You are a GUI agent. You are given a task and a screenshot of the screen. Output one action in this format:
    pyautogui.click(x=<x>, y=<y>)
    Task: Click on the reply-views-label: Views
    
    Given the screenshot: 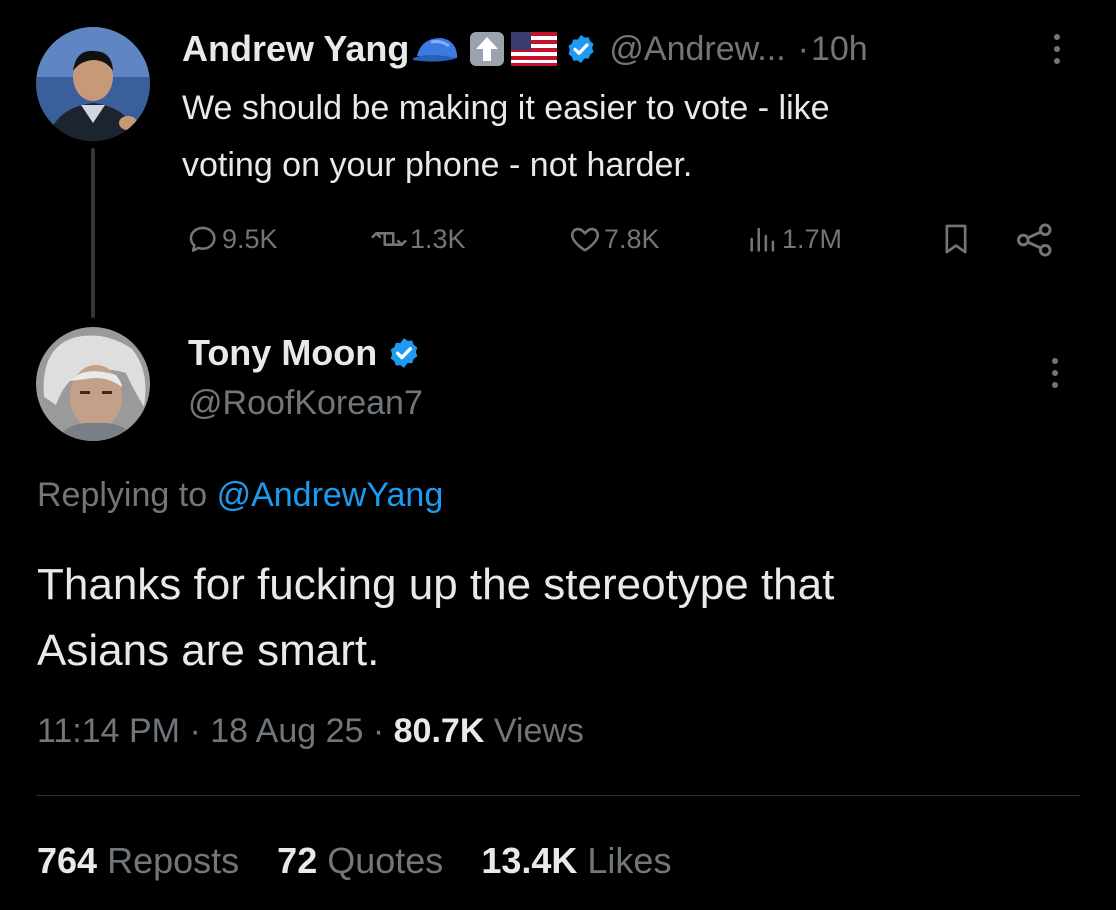 What is the action you would take?
    pyautogui.click(x=538, y=731)
    